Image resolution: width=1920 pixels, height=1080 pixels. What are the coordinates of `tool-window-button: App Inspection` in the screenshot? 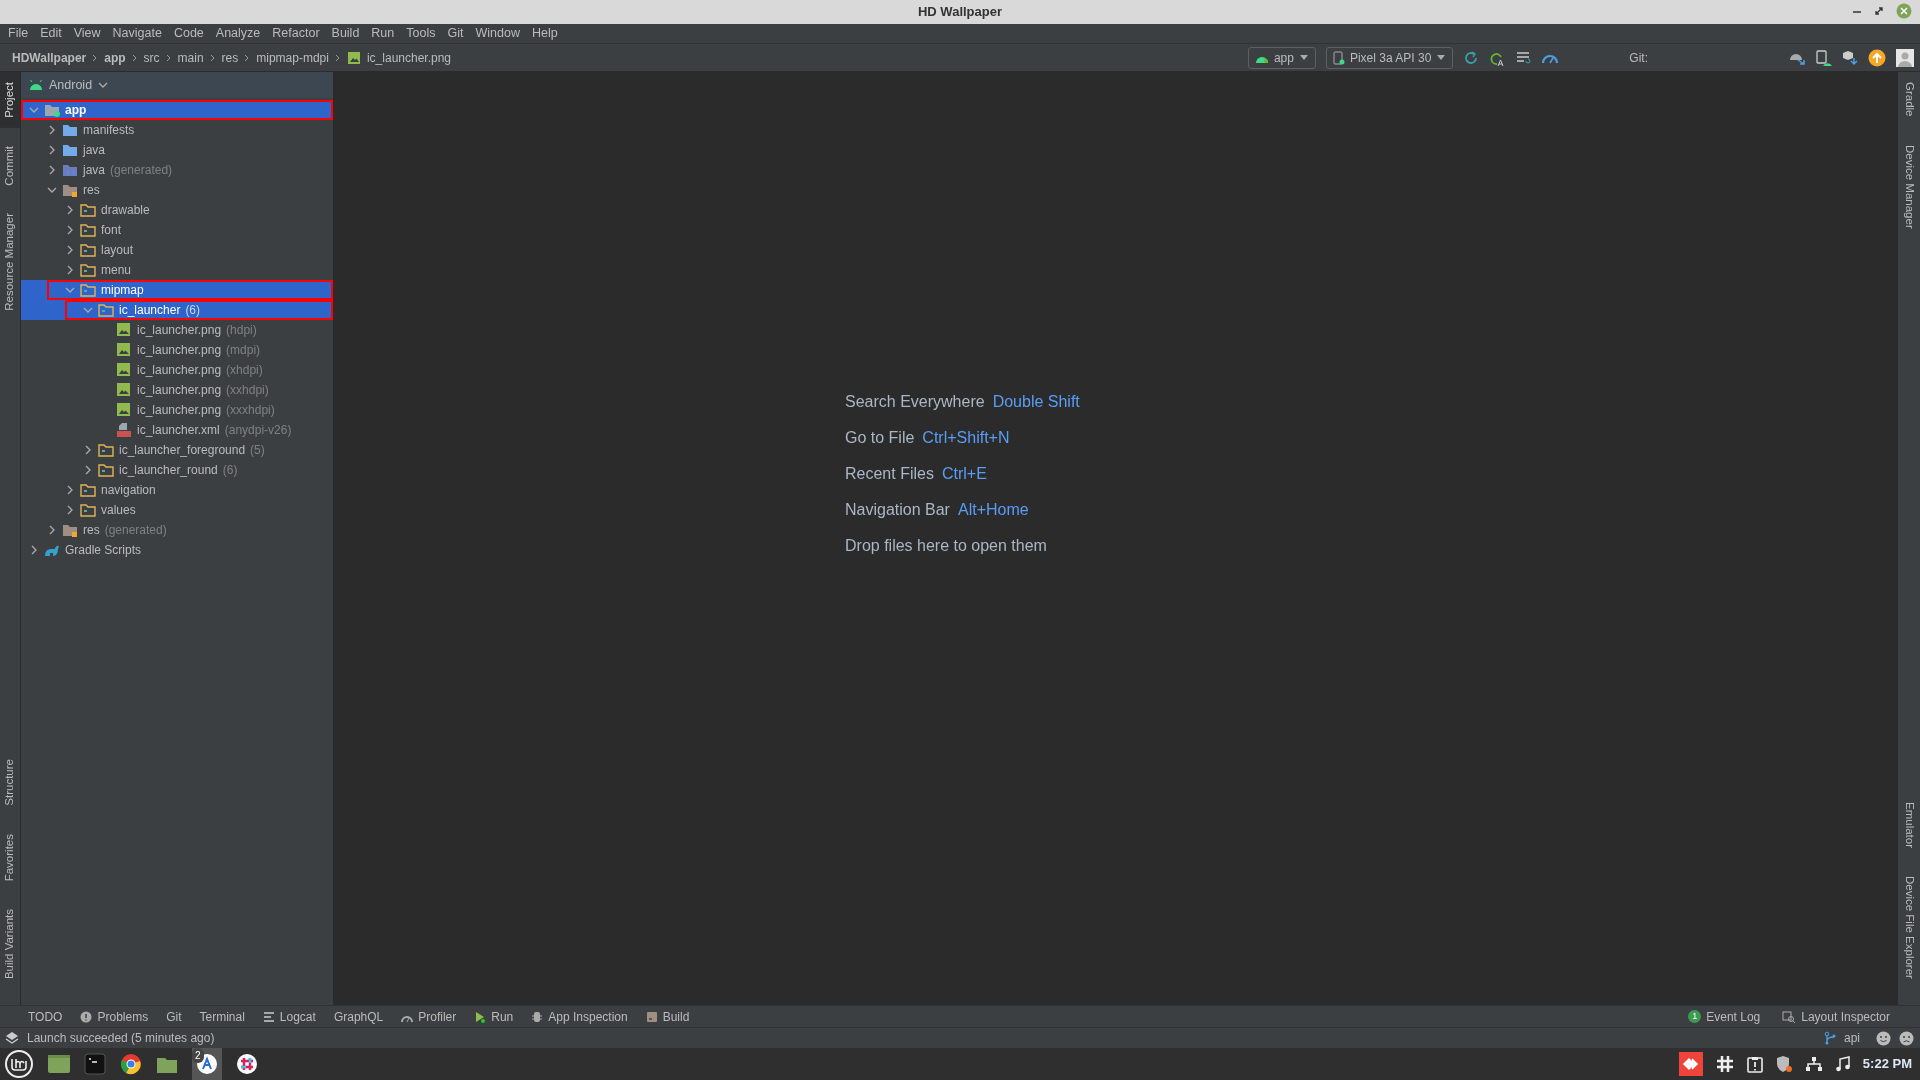 It's located at (579, 1016).